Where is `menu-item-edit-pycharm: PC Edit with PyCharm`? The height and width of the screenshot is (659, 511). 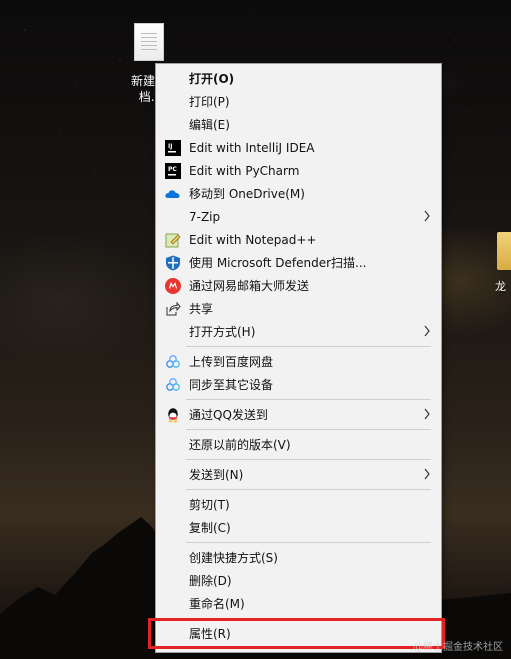
menu-item-edit-pycharm: PC Edit with PyCharm is located at coordinates (298, 170).